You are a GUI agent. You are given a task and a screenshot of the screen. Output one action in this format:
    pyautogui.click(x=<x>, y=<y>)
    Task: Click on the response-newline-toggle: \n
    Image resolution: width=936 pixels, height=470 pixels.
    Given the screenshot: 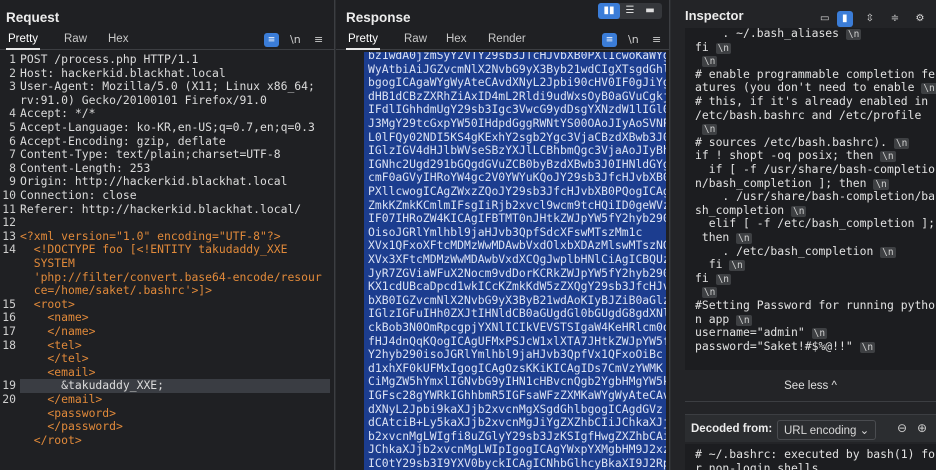 What is the action you would take?
    pyautogui.click(x=633, y=39)
    